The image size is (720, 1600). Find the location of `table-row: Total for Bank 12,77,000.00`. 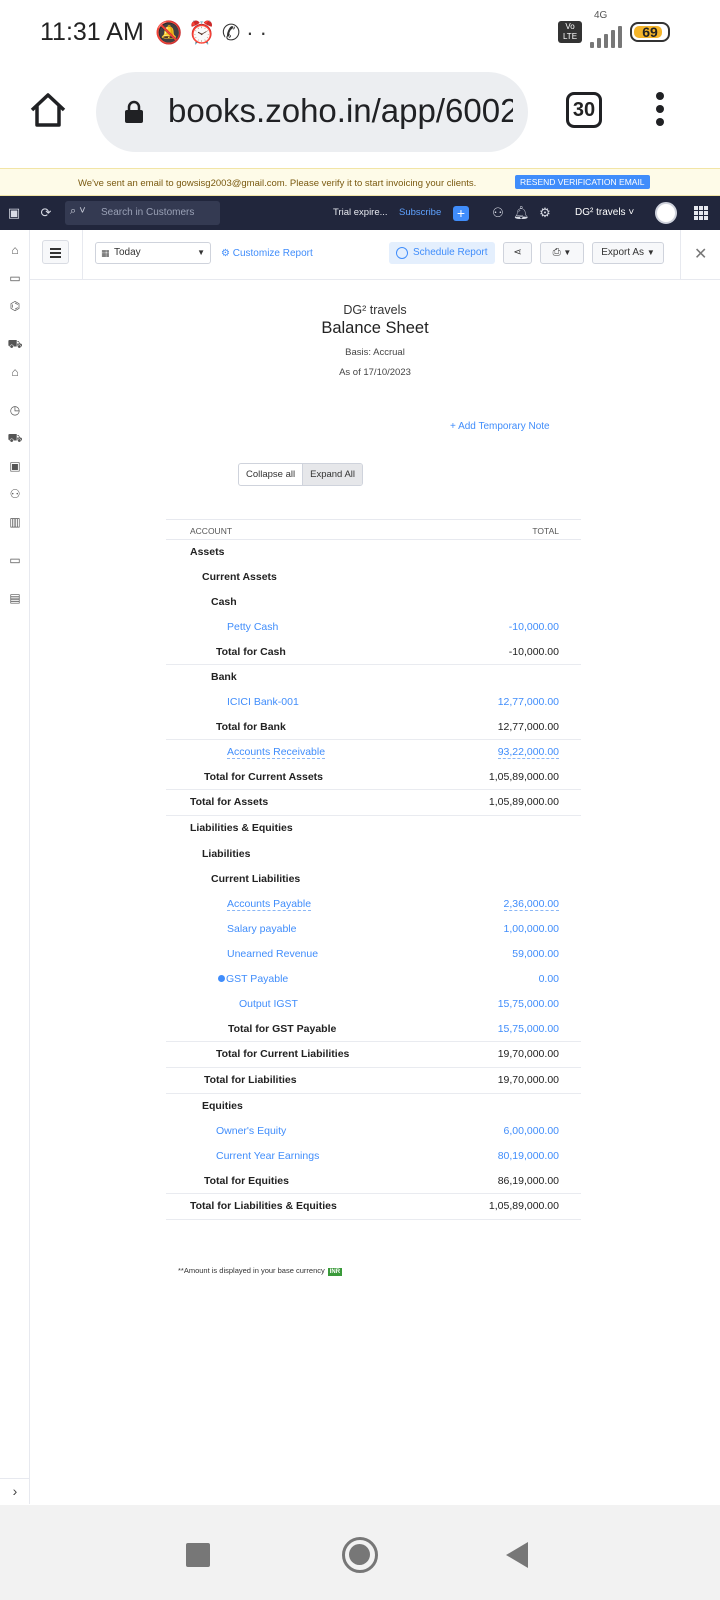

table-row: Total for Bank 12,77,000.00 is located at coordinates (373, 727).